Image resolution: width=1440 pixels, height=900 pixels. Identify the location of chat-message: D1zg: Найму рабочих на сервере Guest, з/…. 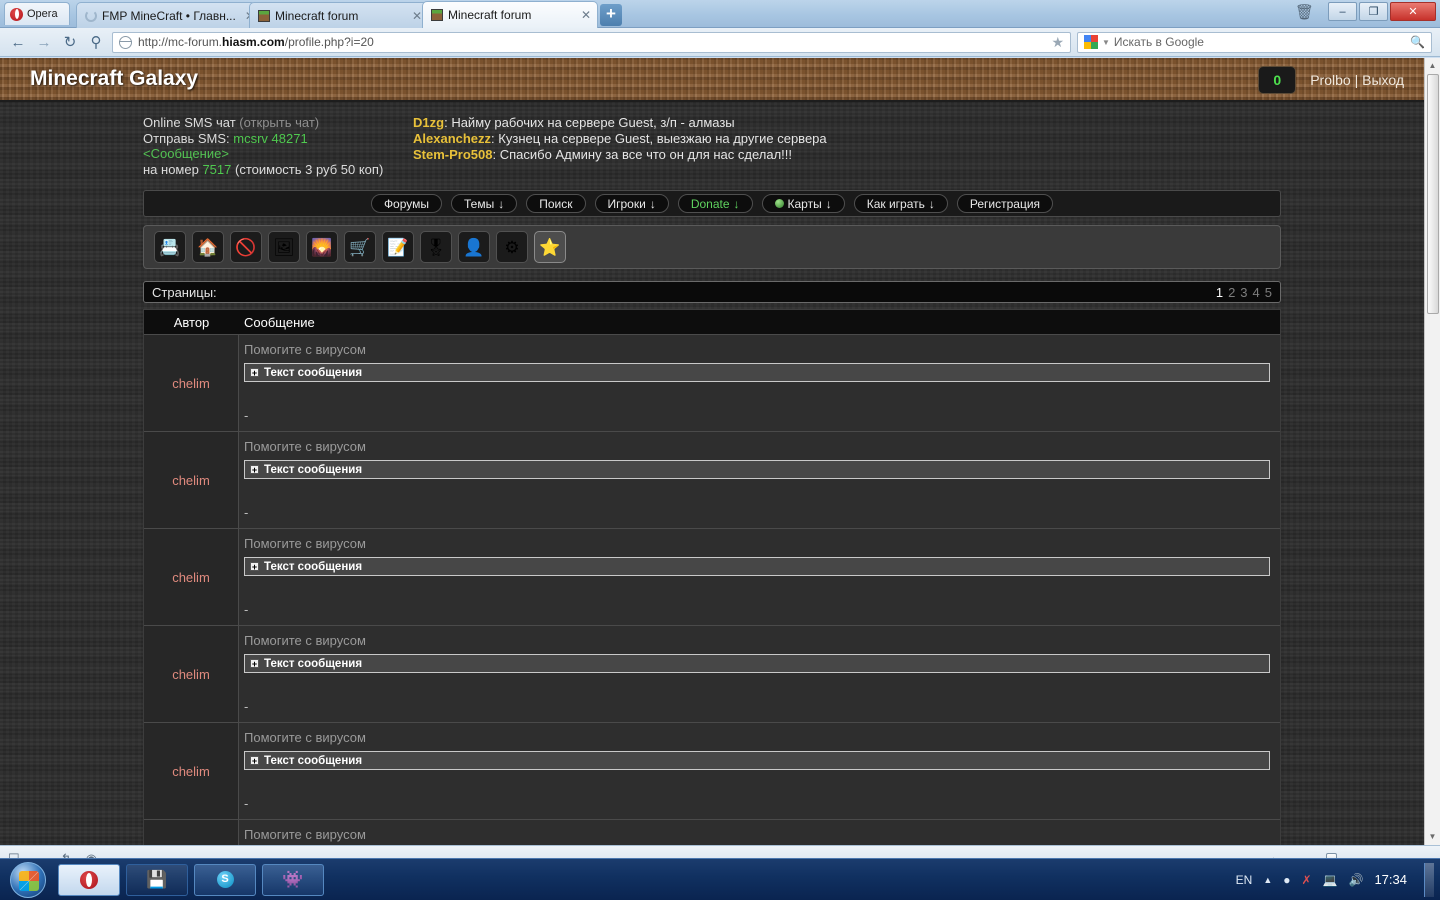
(620, 123).